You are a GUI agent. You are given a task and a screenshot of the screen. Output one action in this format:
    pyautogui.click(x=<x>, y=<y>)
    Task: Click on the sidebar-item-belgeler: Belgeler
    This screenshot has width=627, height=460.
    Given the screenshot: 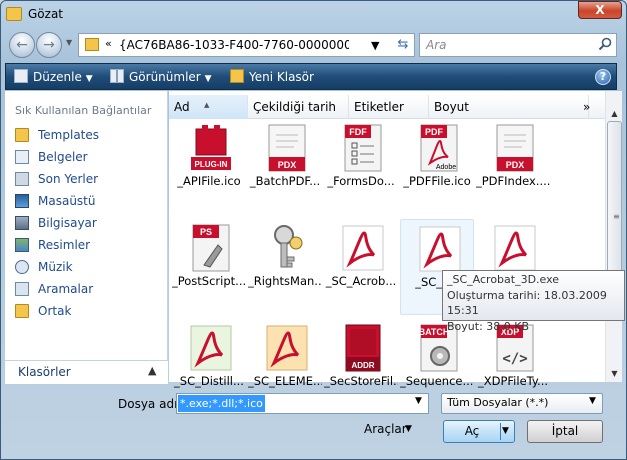 What is the action you would take?
    pyautogui.click(x=90, y=157)
    